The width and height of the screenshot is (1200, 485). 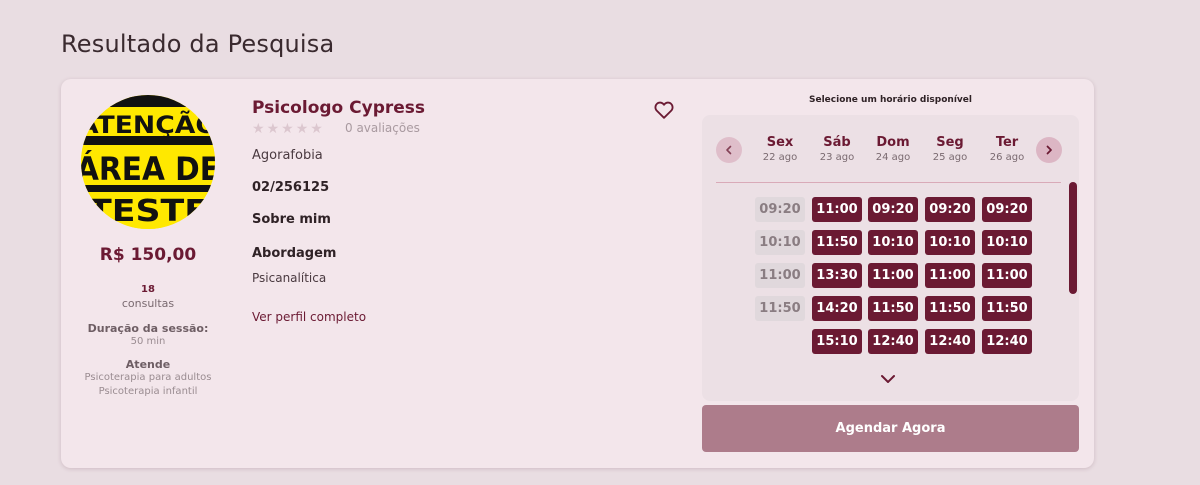 I want to click on day-column-header: Ter 26 ago, so click(x=1007, y=149).